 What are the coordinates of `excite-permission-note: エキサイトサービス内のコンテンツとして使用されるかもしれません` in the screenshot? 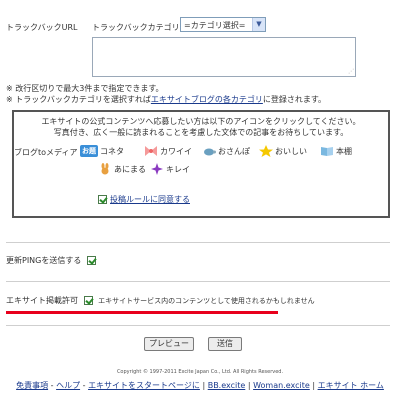 It's located at (206, 301).